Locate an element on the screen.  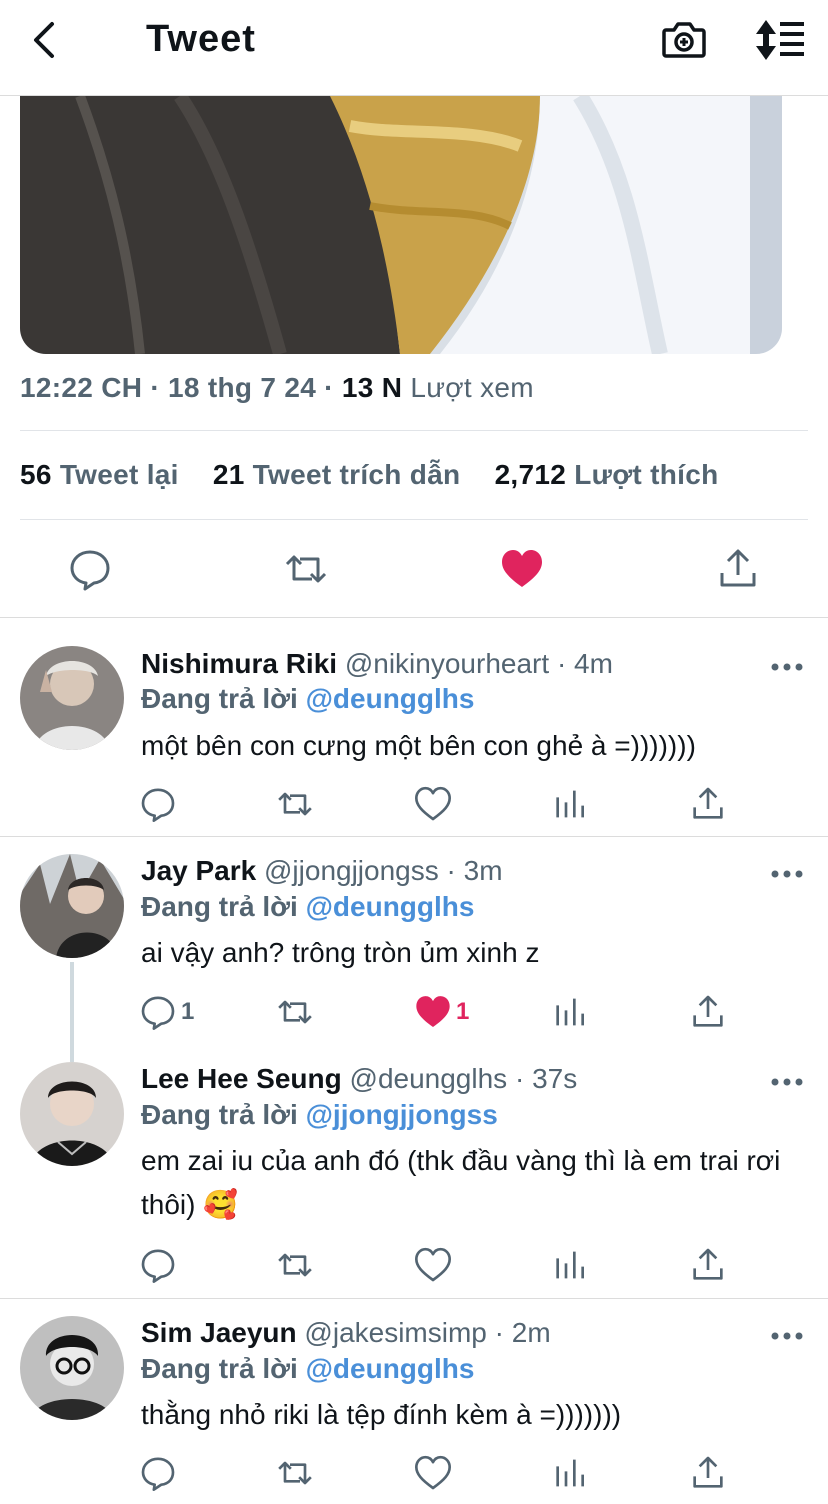
reply-text: ai vậy anh? trông tròn ủm xinh z is located at coordinates (340, 952).